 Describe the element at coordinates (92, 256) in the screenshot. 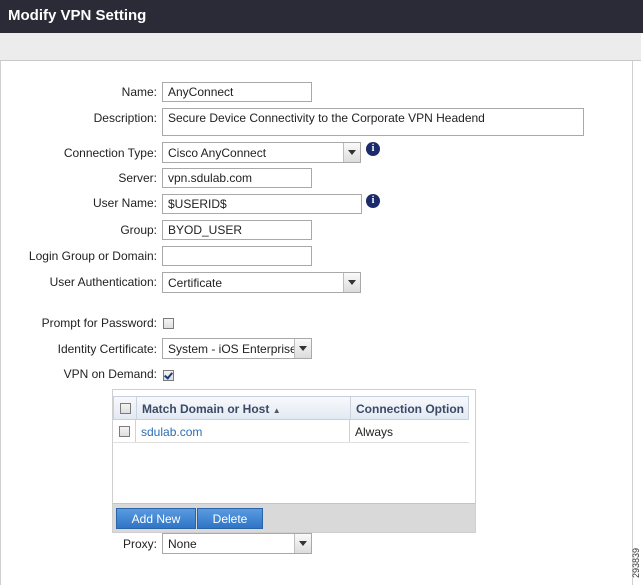

I see `login-group-label: Login Group or Domain:` at that location.